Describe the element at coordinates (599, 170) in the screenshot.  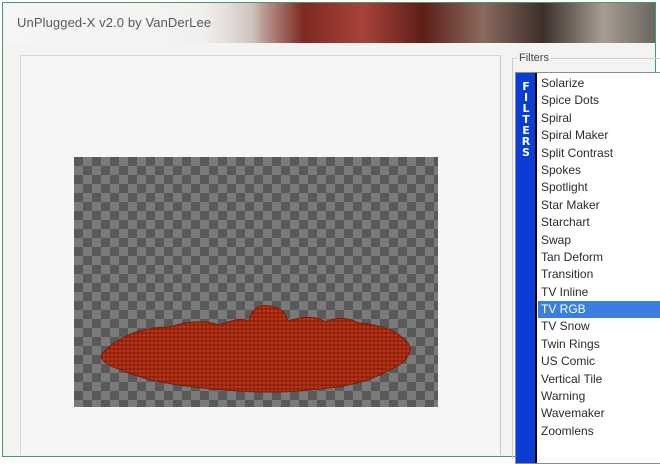
I see `filter-item-spokes: Spokes` at that location.